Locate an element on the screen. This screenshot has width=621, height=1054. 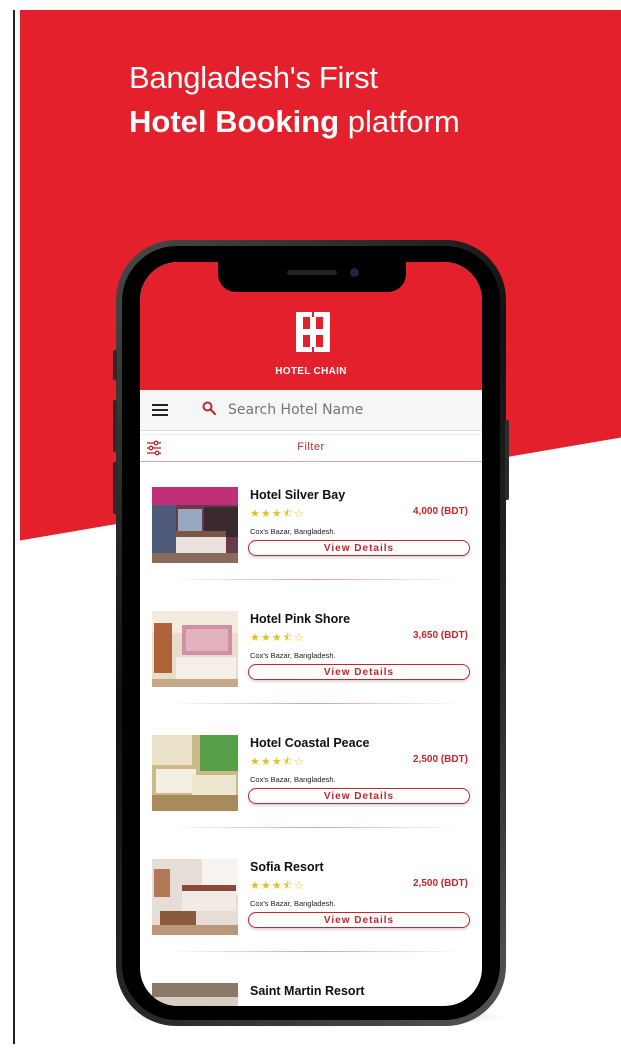
hotel-name: Hotel Silver Bay is located at coordinates (298, 495).